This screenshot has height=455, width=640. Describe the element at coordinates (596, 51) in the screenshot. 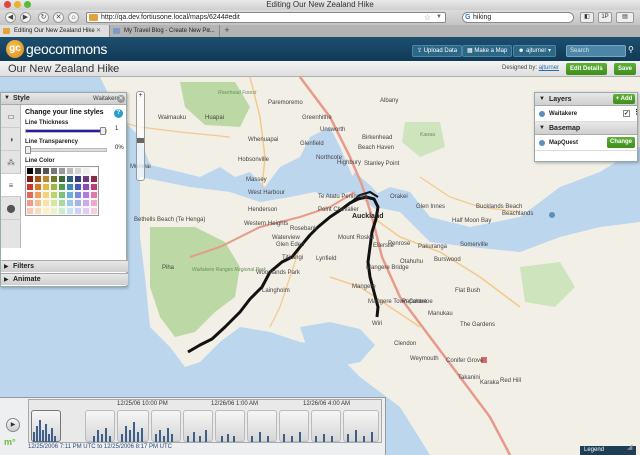

I see `search-input: Search` at that location.